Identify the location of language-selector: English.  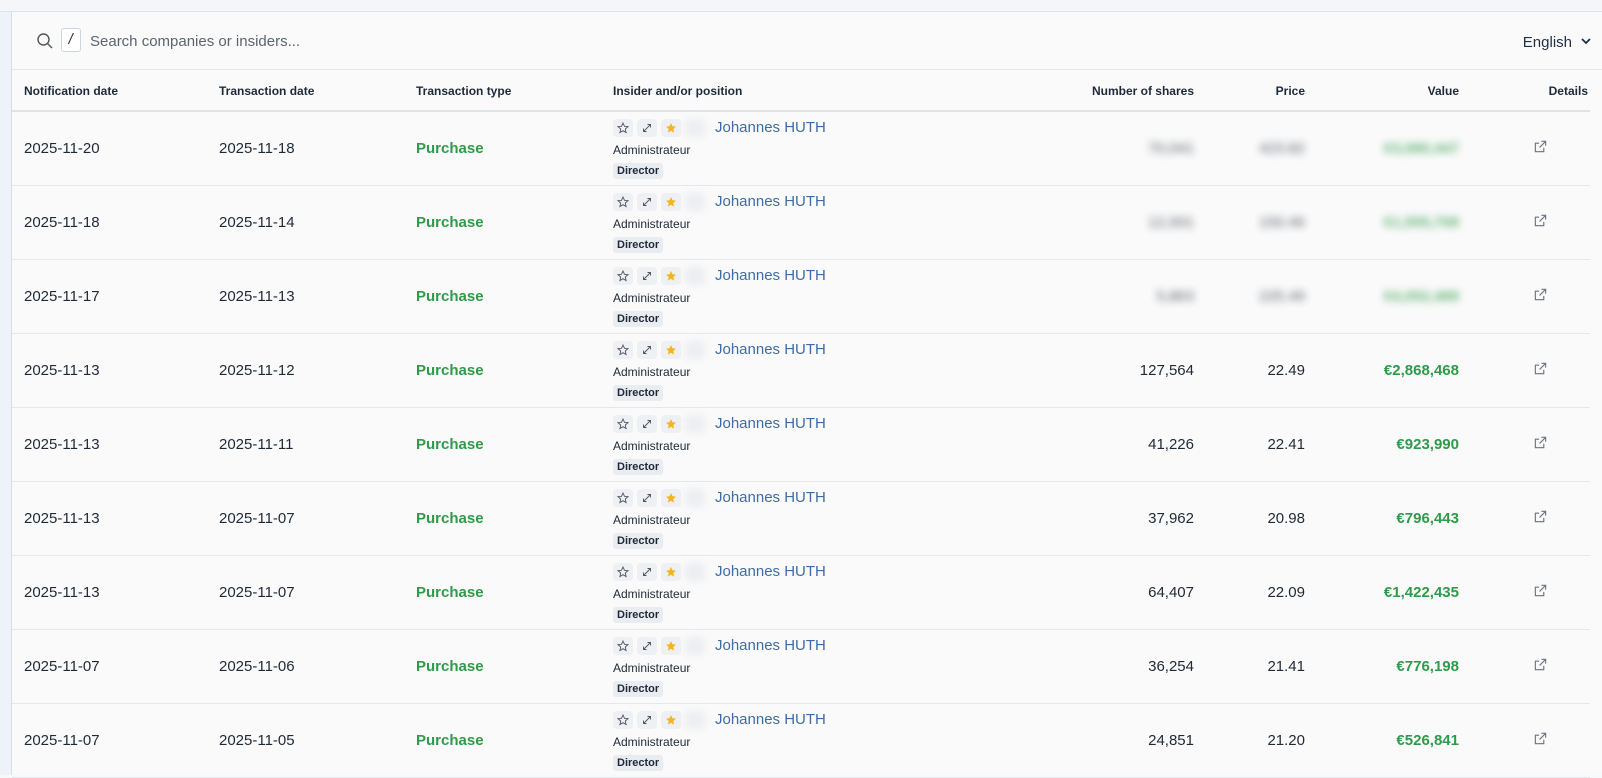
(1557, 42).